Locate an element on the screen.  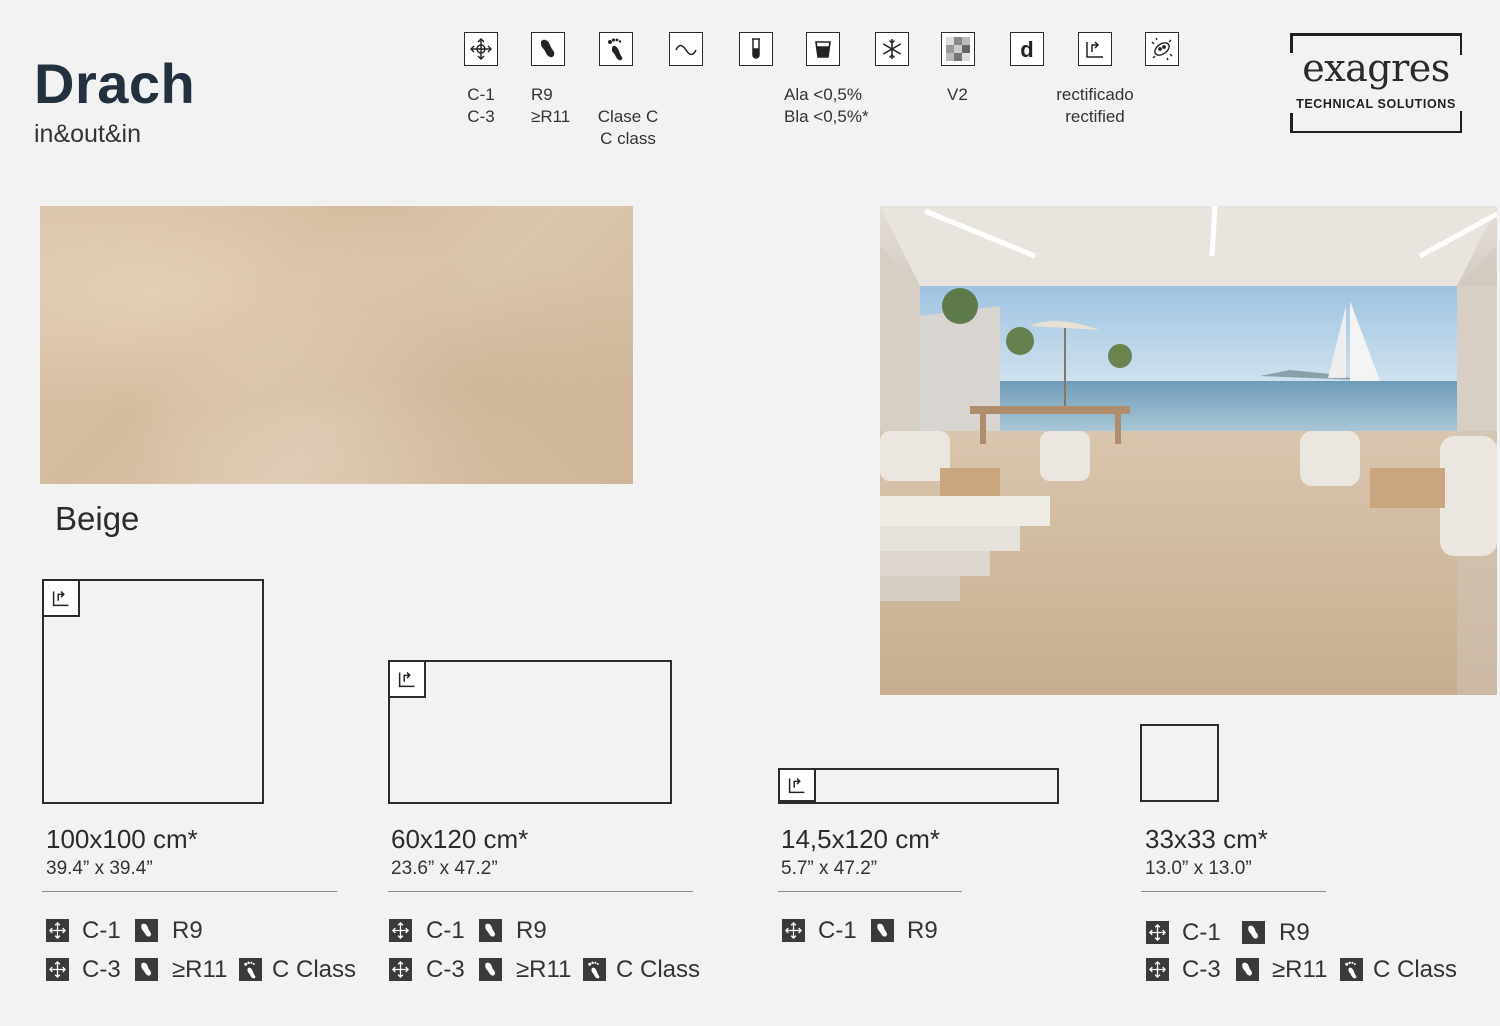
format-size-imperial: 23.6” x 47.2” is located at coordinates (444, 868).